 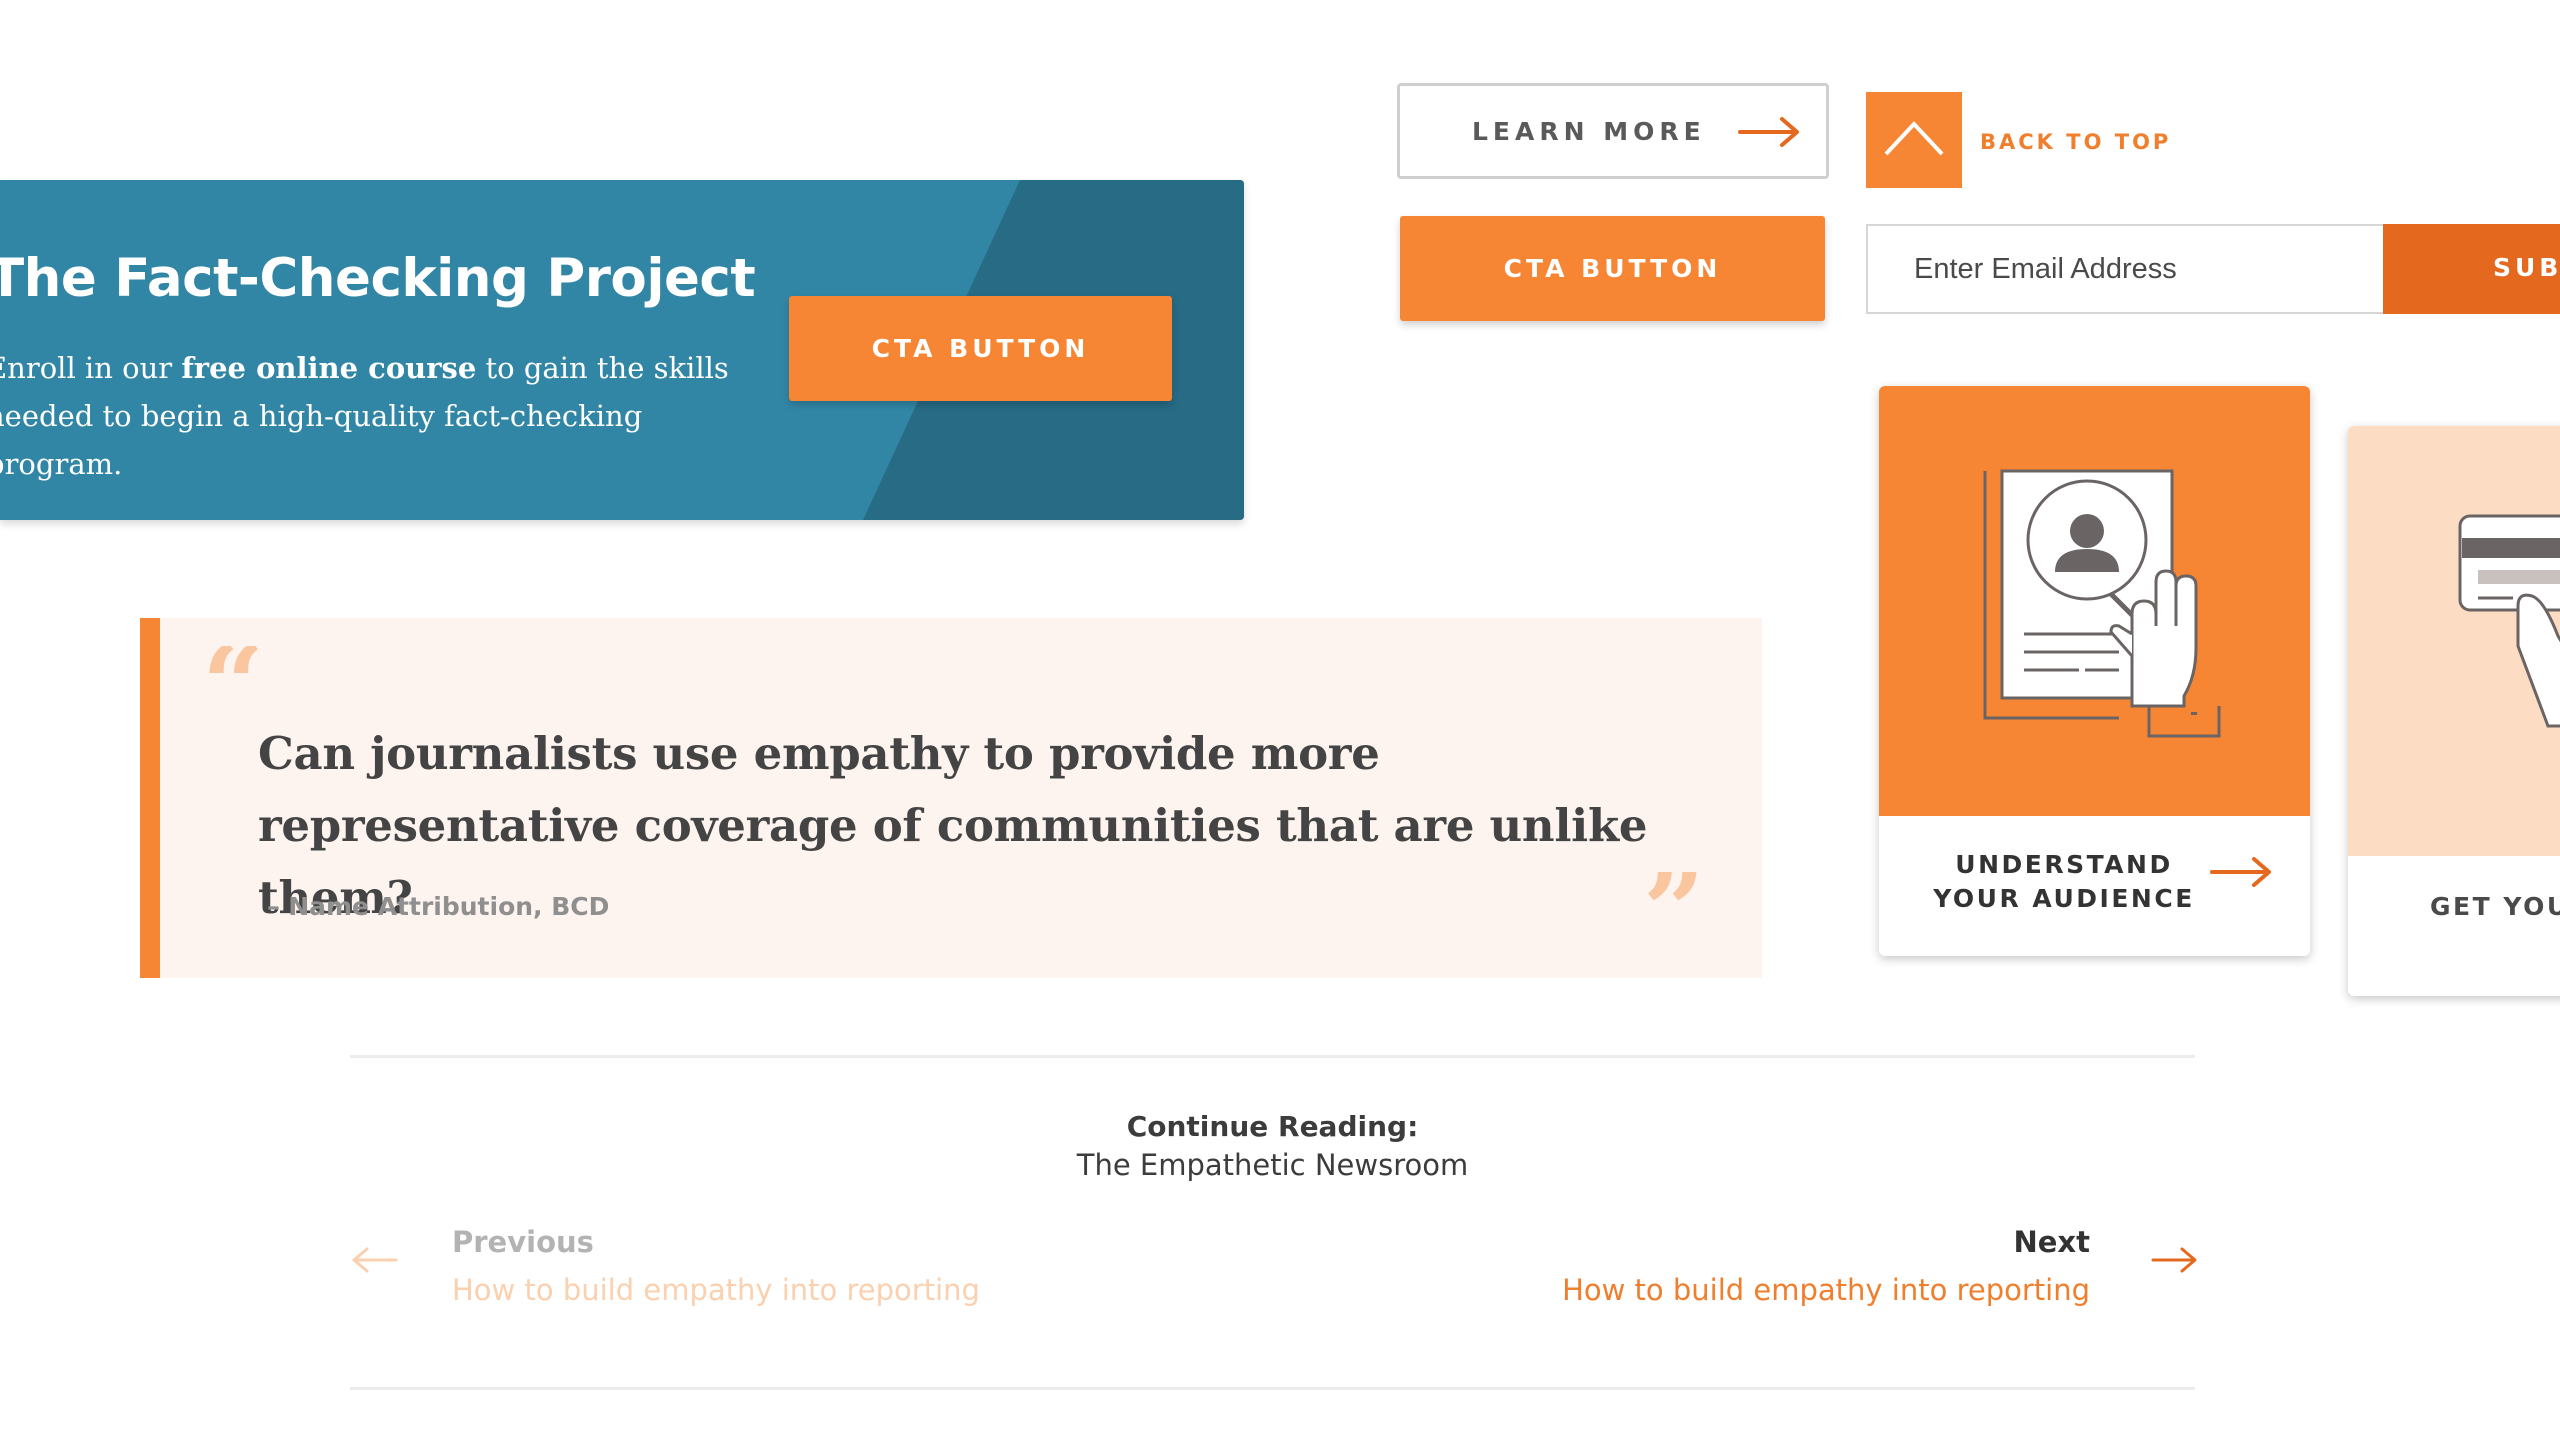 I want to click on banner-cta-label: CTA BUTTON, so click(x=980, y=348).